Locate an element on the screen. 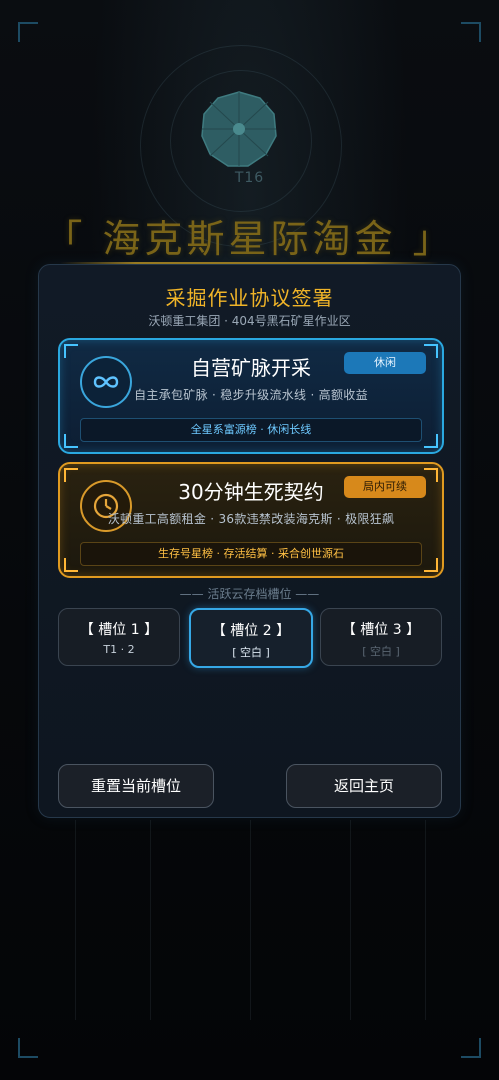 This screenshot has height=1080, width=499. mode-features: 沃顿重工高额租金 · 36款违禁改装海克斯 · 极限狂飙 is located at coordinates (251, 519).